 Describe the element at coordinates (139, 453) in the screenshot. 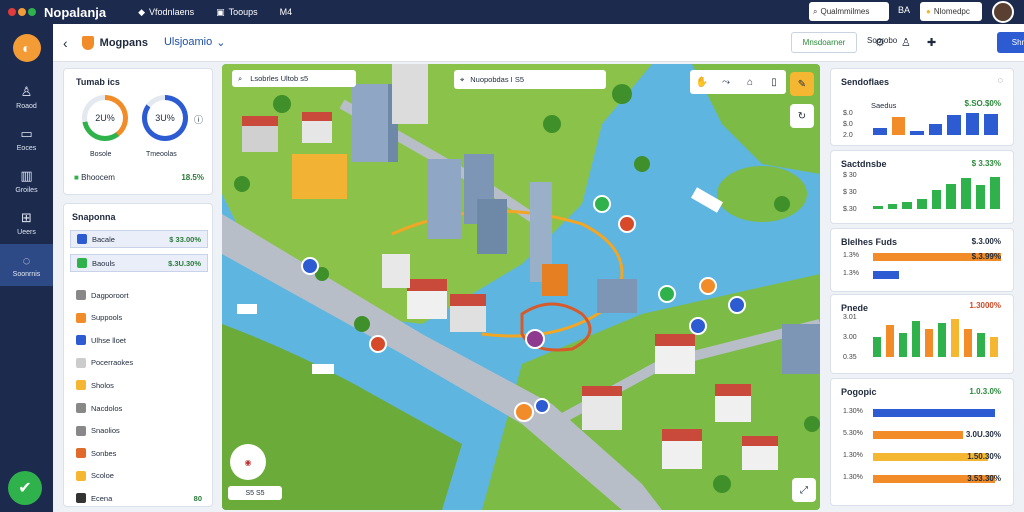

I see `list-item: Sonbes` at that location.